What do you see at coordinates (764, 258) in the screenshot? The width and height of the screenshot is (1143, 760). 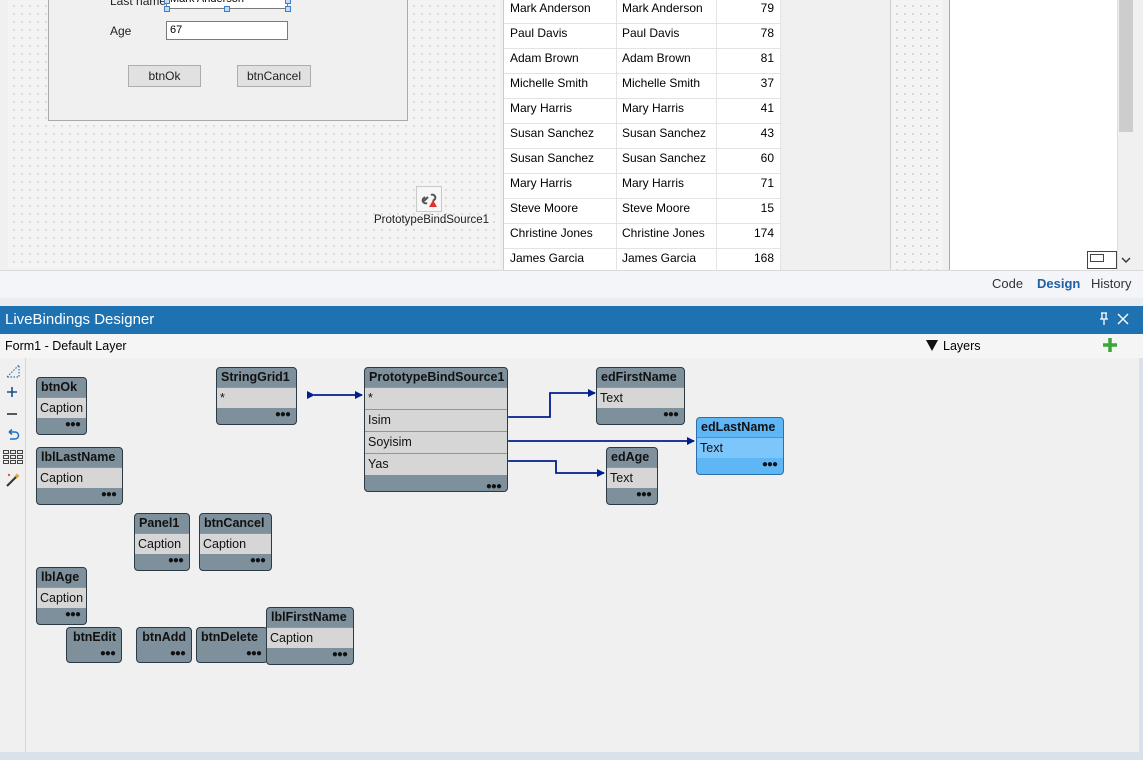 I see `grid-cell-age: 168` at bounding box center [764, 258].